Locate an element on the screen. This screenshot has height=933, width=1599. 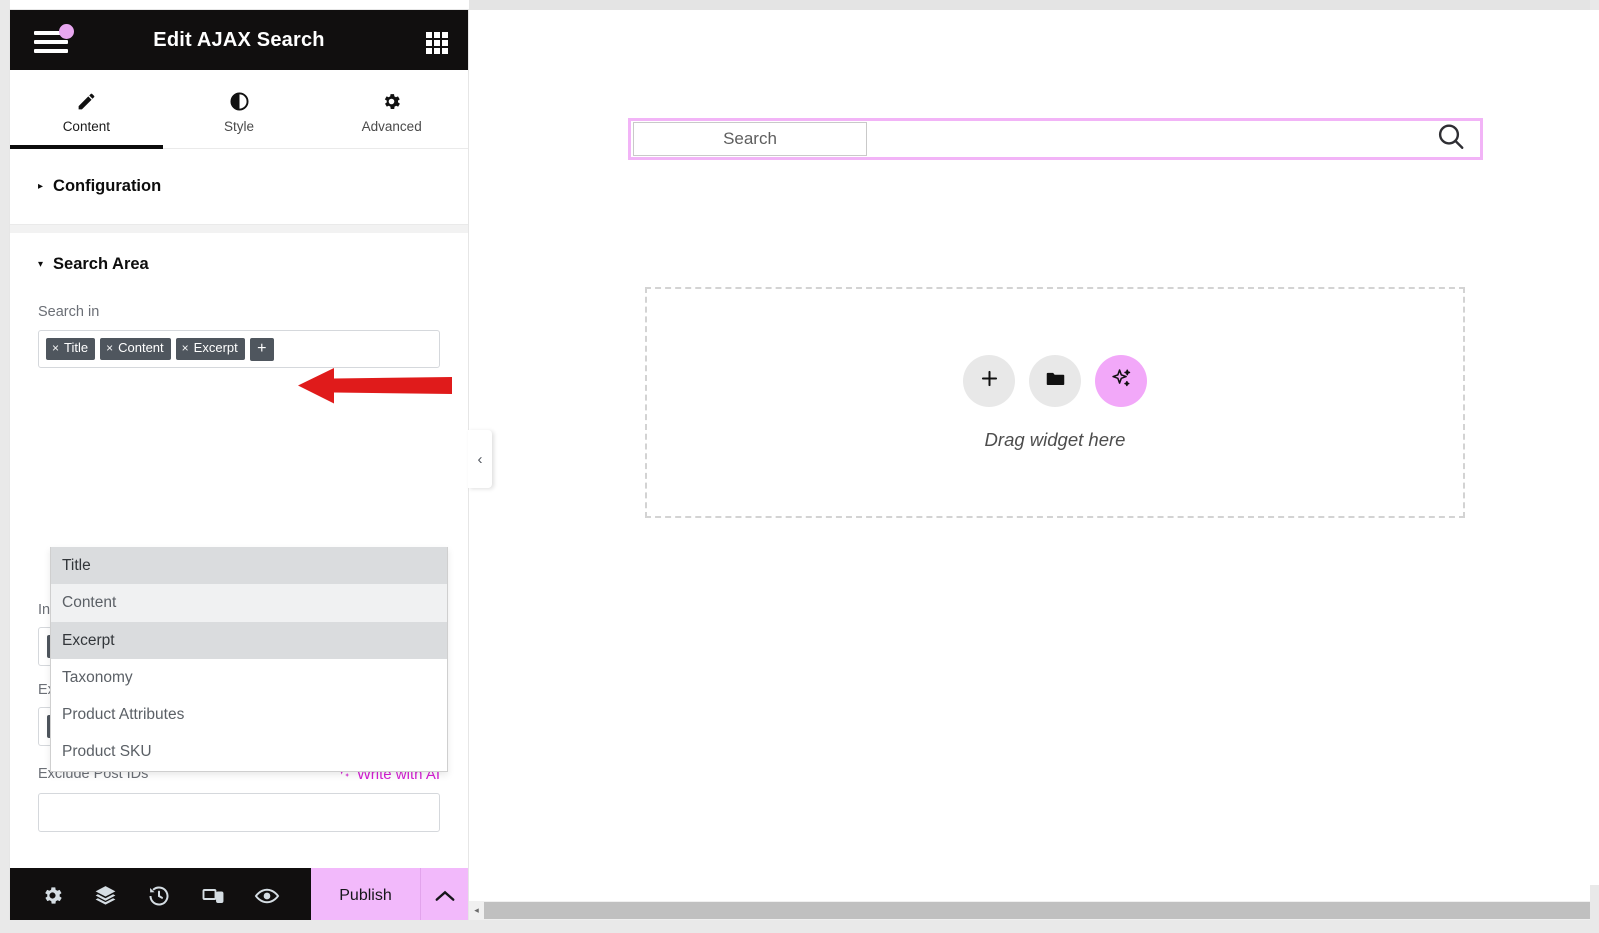
dropdown-option-taxonomy: Taxonomy is located at coordinates (249, 677).